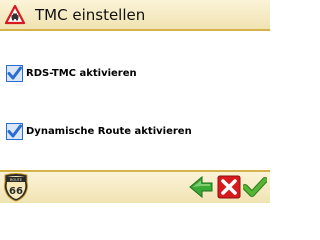  What do you see at coordinates (229, 187) in the screenshot?
I see `cancel-icon` at bounding box center [229, 187].